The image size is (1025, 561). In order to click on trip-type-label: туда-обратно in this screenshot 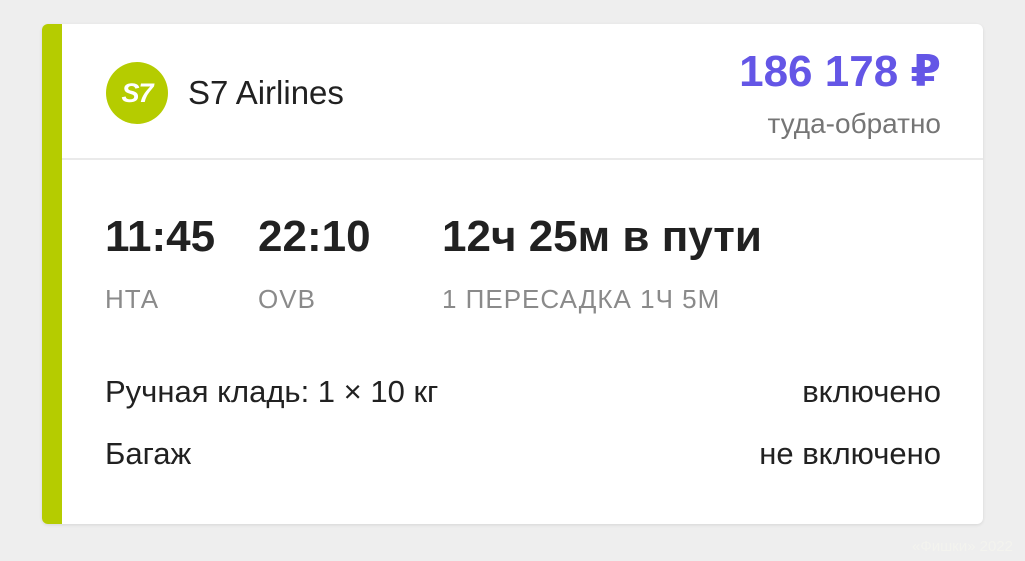, I will do `click(854, 123)`.